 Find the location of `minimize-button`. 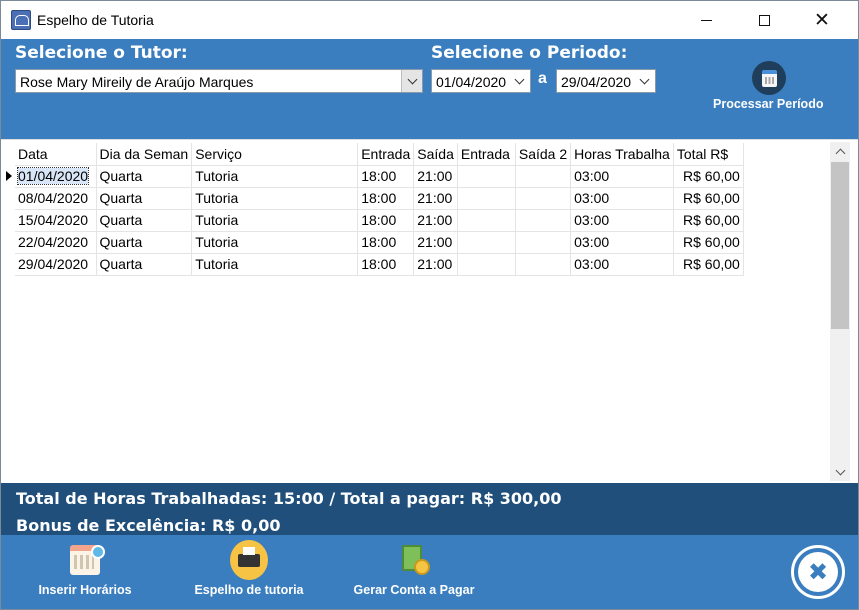

minimize-button is located at coordinates (706, 20).